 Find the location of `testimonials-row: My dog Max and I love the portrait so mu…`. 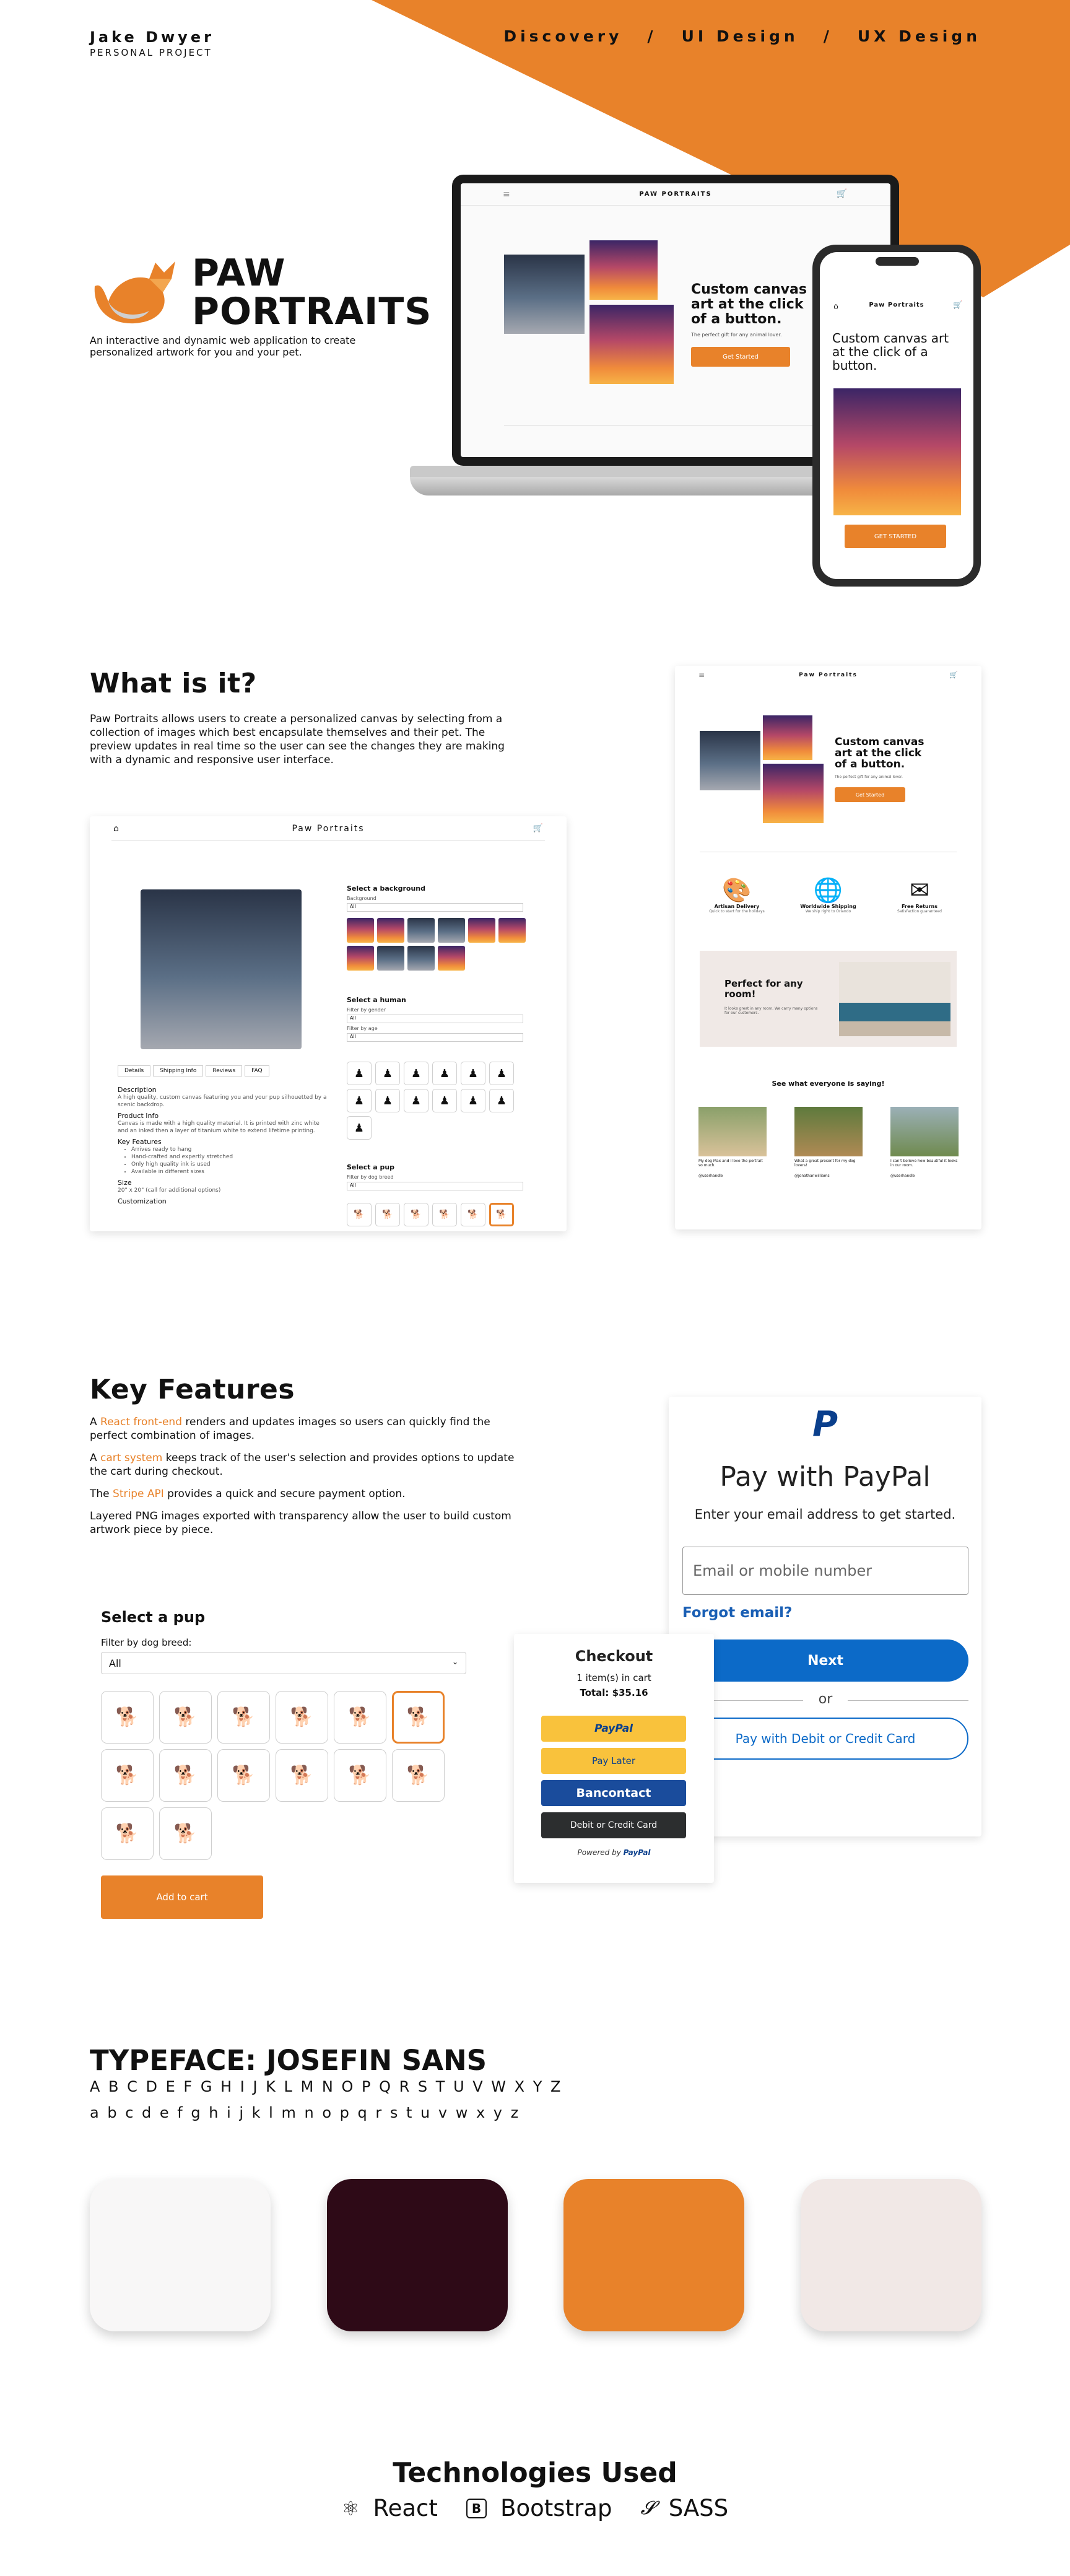

testimonials-row: My dog Max and I love the portrait so mu… is located at coordinates (828, 1142).